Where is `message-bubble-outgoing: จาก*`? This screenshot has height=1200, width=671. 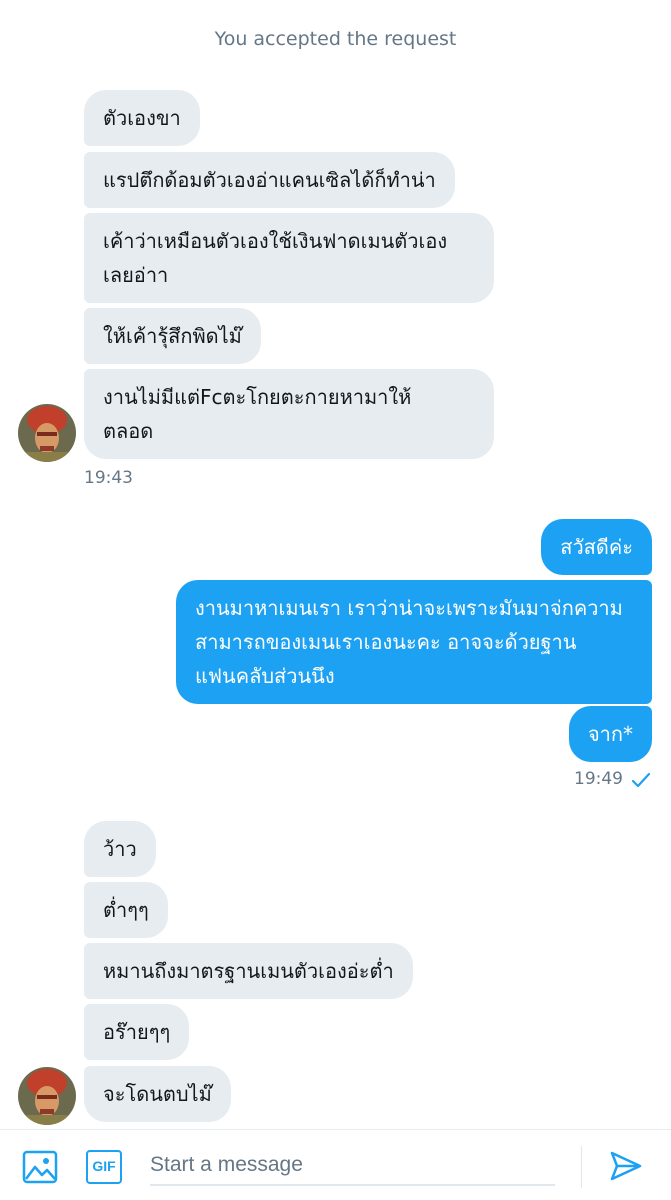 message-bubble-outgoing: จาก* is located at coordinates (610, 734).